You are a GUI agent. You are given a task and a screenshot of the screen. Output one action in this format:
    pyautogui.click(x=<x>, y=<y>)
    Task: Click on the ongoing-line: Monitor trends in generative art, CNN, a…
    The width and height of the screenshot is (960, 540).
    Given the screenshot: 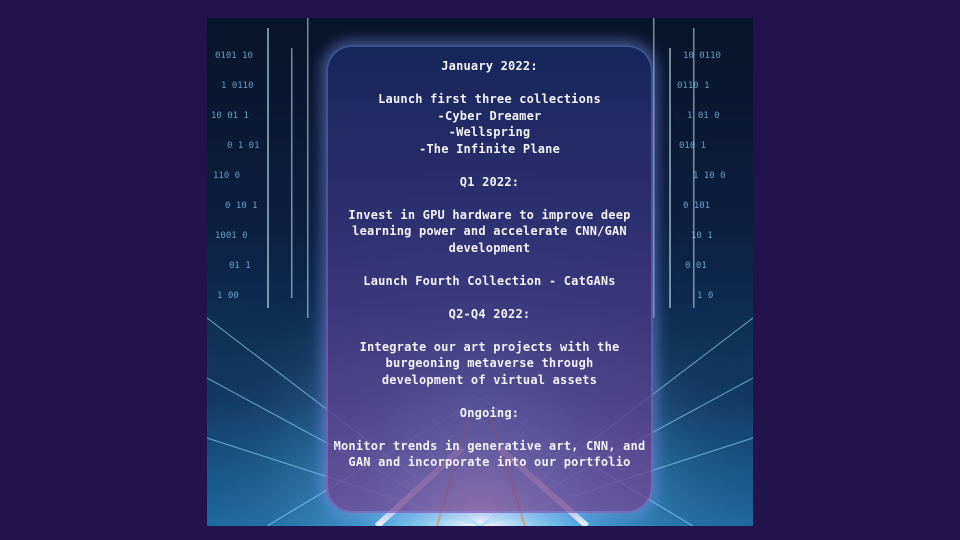 What is the action you would take?
    pyautogui.click(x=489, y=445)
    